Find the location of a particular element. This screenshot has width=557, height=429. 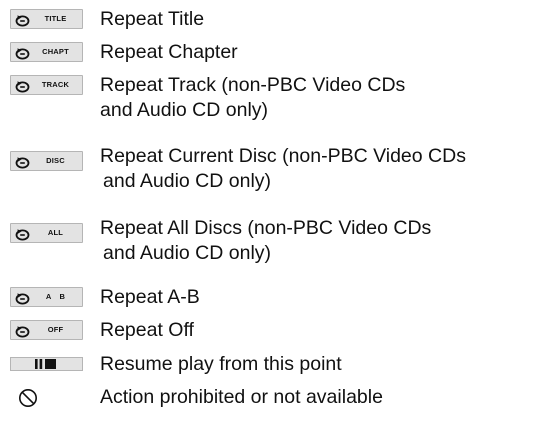

description-line: Action prohibited or not available is located at coordinates (241, 397).